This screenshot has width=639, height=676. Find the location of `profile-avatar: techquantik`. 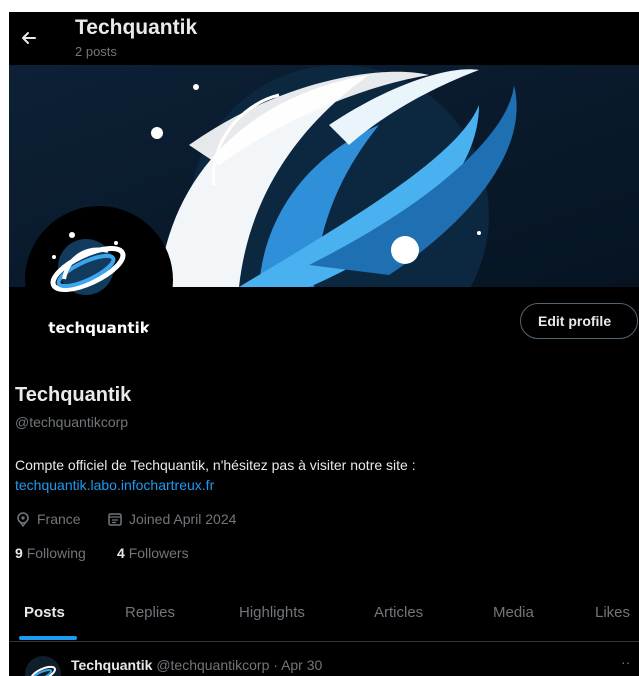

profile-avatar: techquantik is located at coordinates (99, 280).